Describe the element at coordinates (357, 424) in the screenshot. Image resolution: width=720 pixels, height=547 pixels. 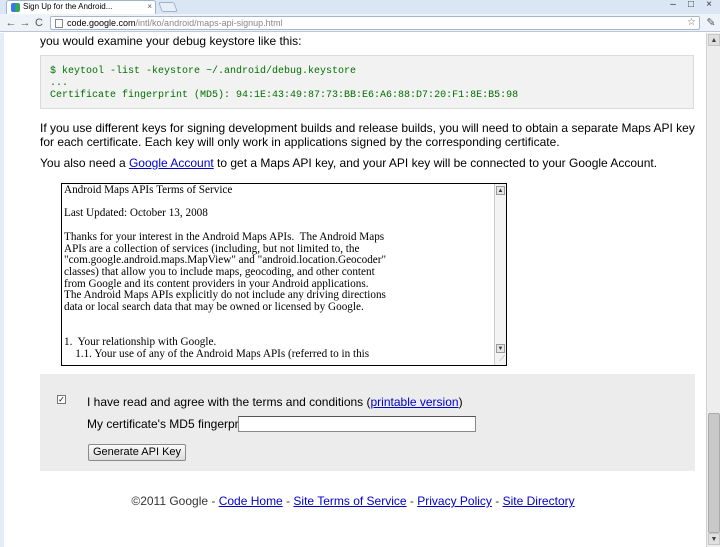
I see `md5-fingerprint-input` at that location.